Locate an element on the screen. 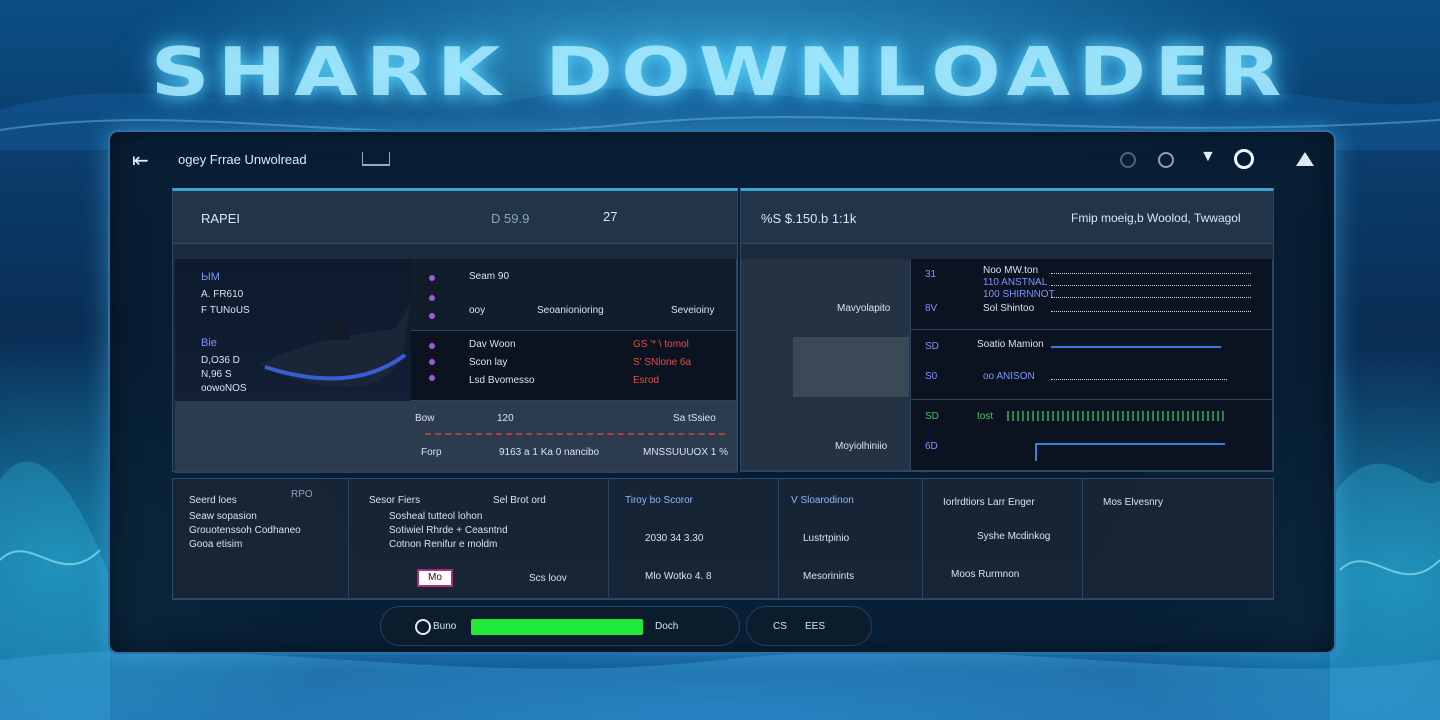  row-2-label: Scon lay is located at coordinates (488, 362).